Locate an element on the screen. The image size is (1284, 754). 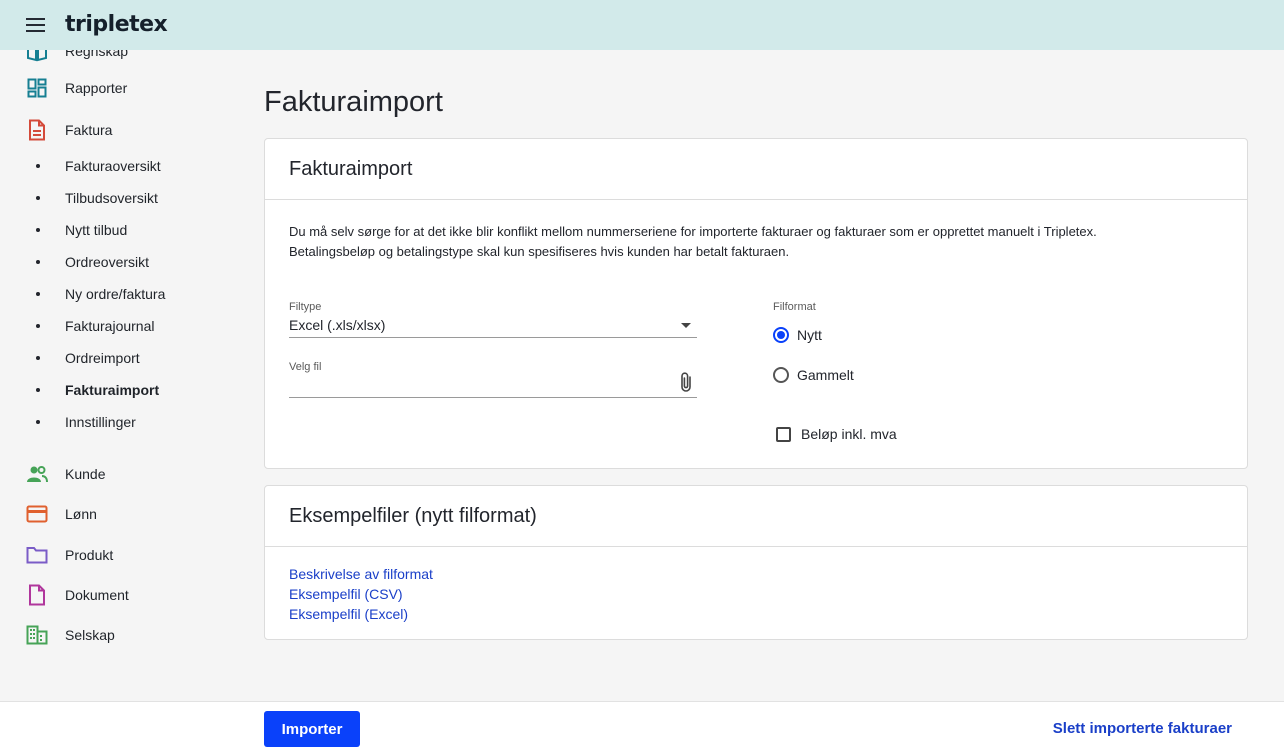
radio-gammelt: Gammelt is located at coordinates (813, 375).